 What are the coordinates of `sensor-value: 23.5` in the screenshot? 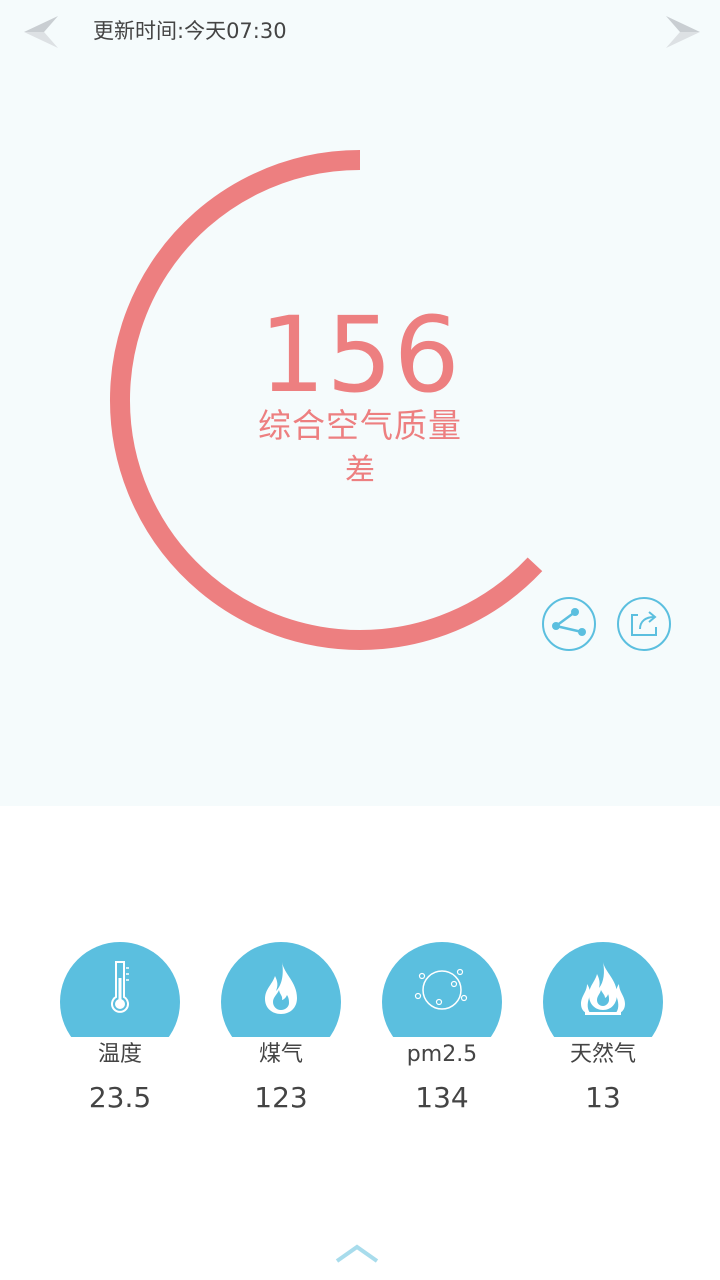 It's located at (120, 1097).